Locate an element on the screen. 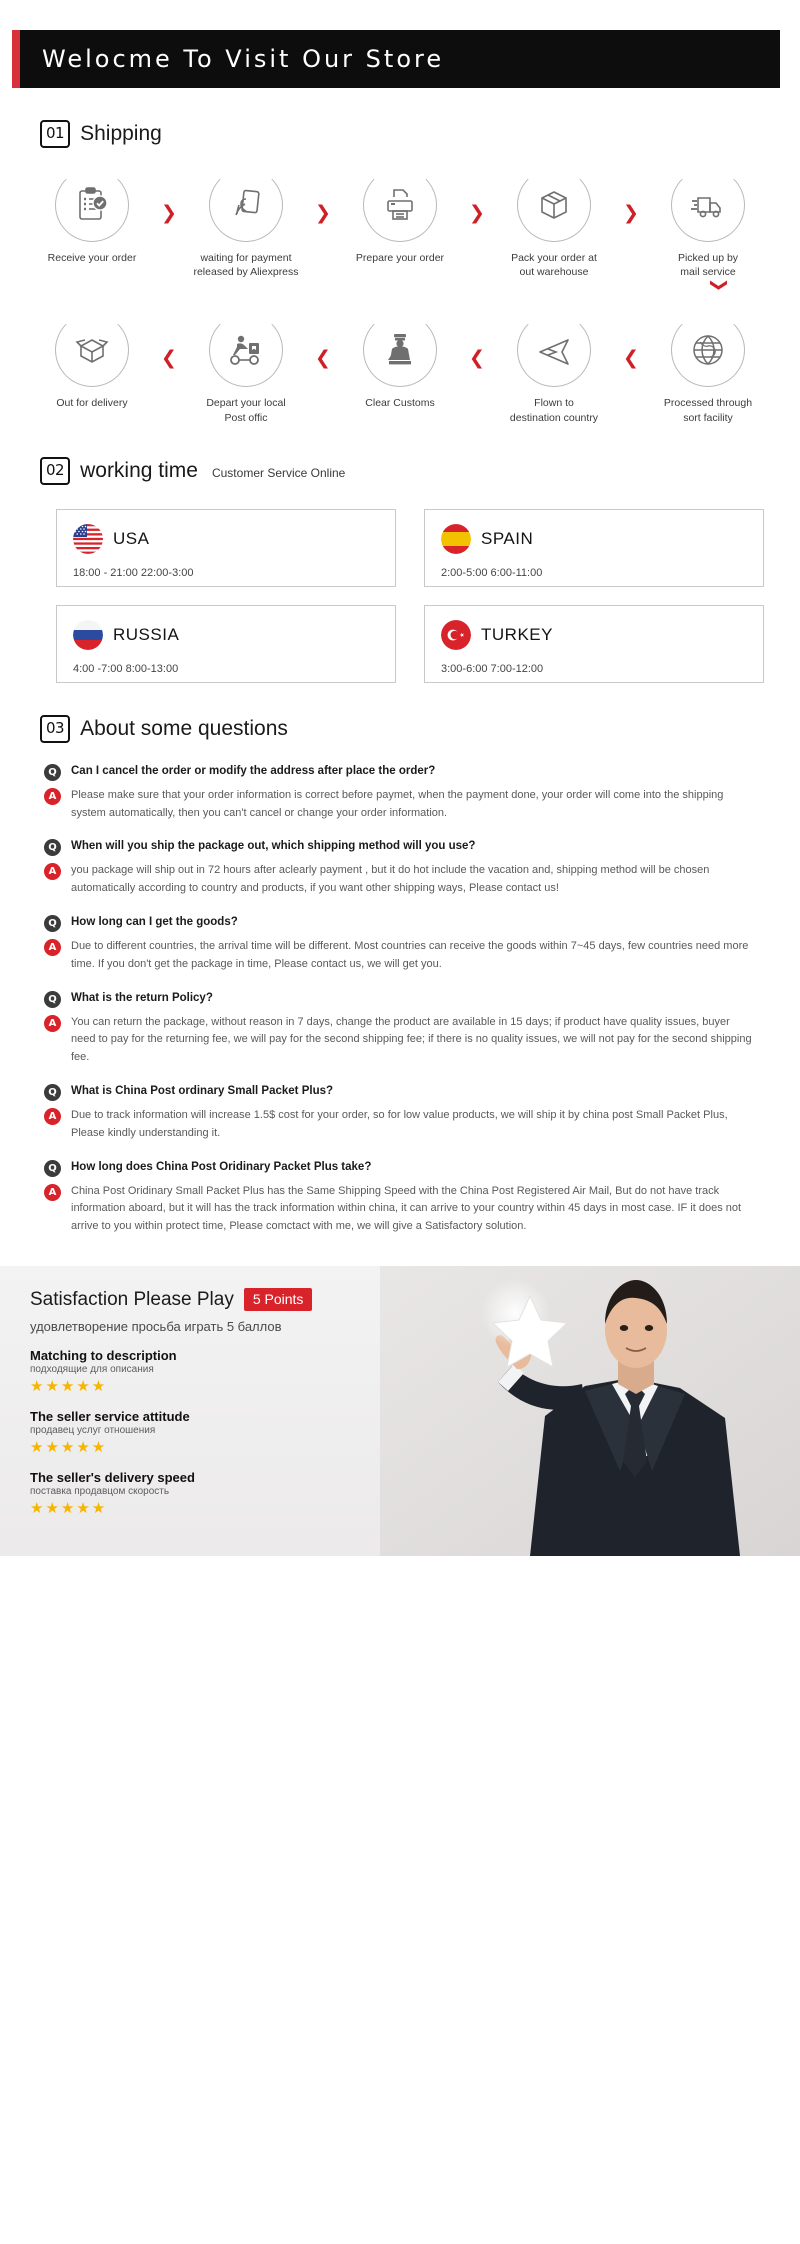 This screenshot has height=2244, width=800. card-header: SPAIN is located at coordinates (594, 538).